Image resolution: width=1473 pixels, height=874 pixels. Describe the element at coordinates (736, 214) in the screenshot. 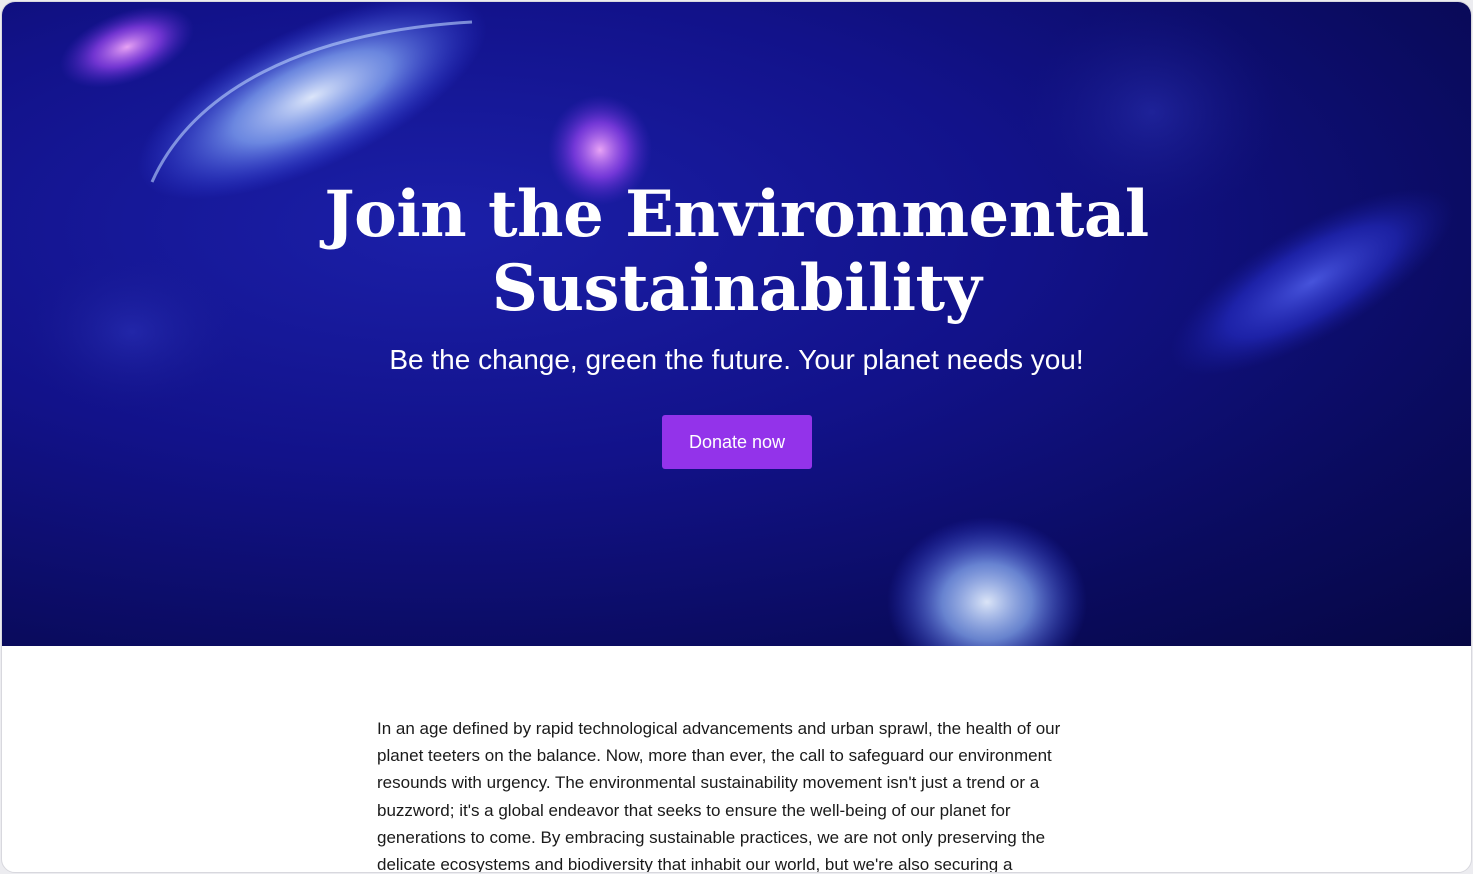

I see `hero-title-line-1: Join the Environmental` at that location.